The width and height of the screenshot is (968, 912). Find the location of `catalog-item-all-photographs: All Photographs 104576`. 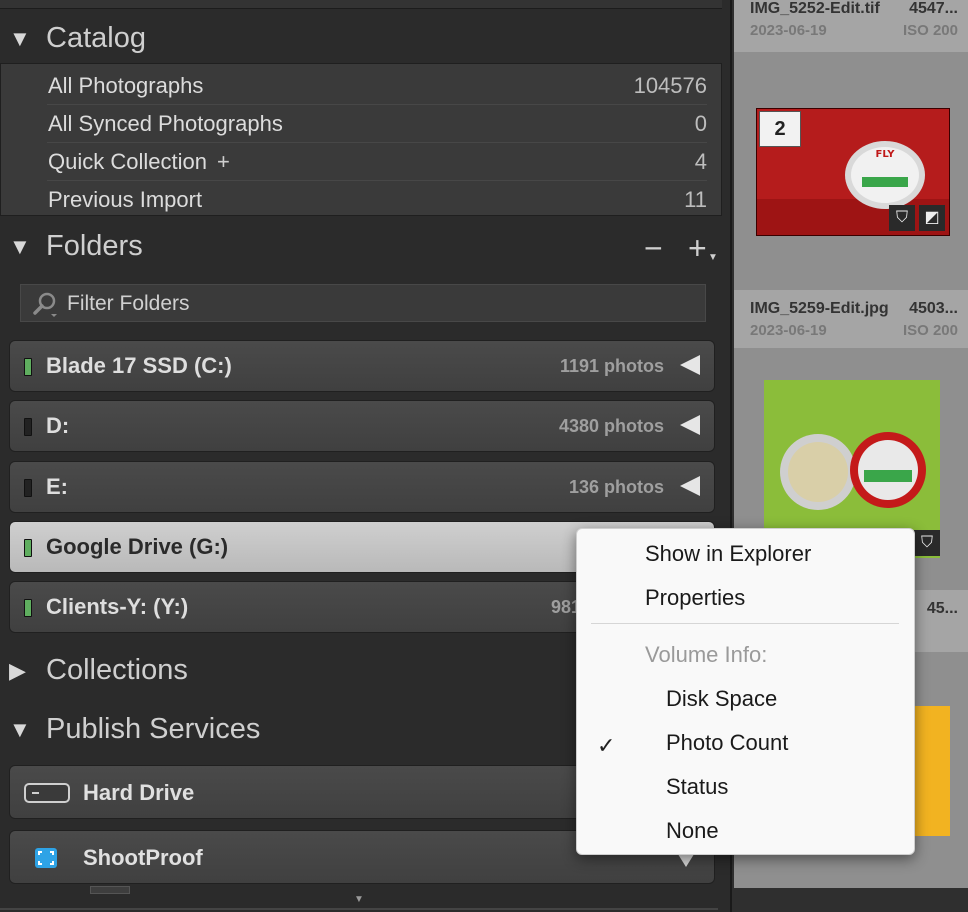

catalog-item-all-photographs: All Photographs 104576 is located at coordinates (377, 86).